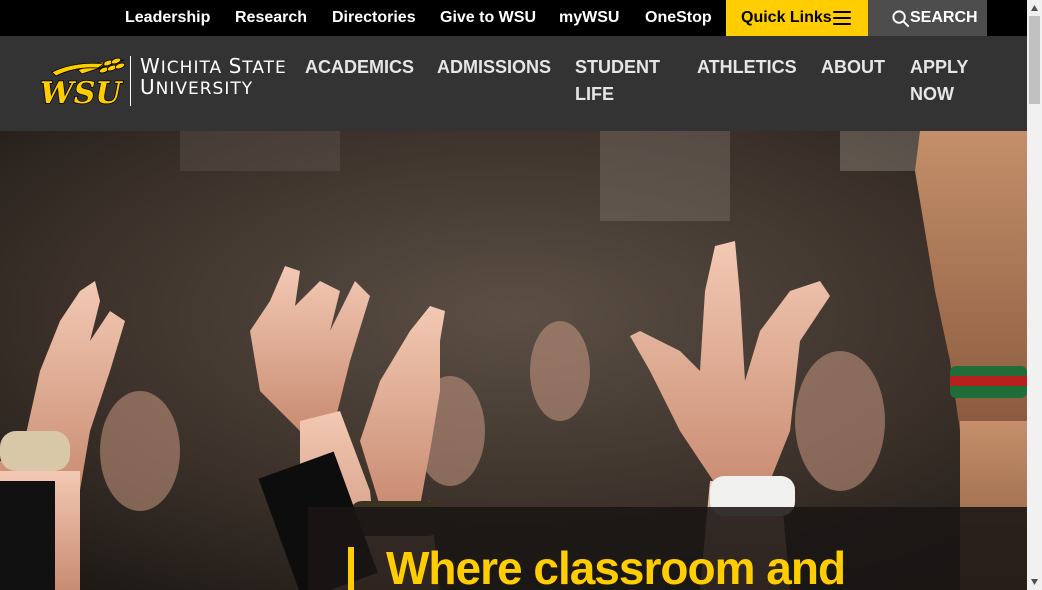  What do you see at coordinates (148, 87) in the screenshot?
I see `logo-line-2-initial: U` at bounding box center [148, 87].